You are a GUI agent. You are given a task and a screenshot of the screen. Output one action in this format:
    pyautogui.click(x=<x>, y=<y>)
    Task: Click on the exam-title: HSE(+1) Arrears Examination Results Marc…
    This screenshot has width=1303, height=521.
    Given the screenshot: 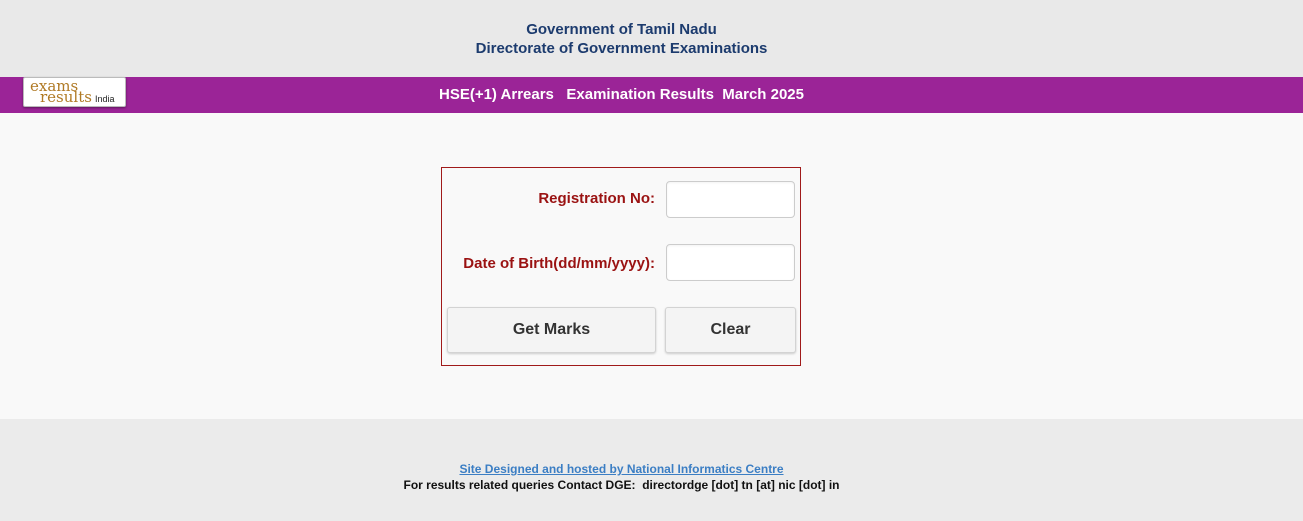 What is the action you would take?
    pyautogui.click(x=621, y=94)
    